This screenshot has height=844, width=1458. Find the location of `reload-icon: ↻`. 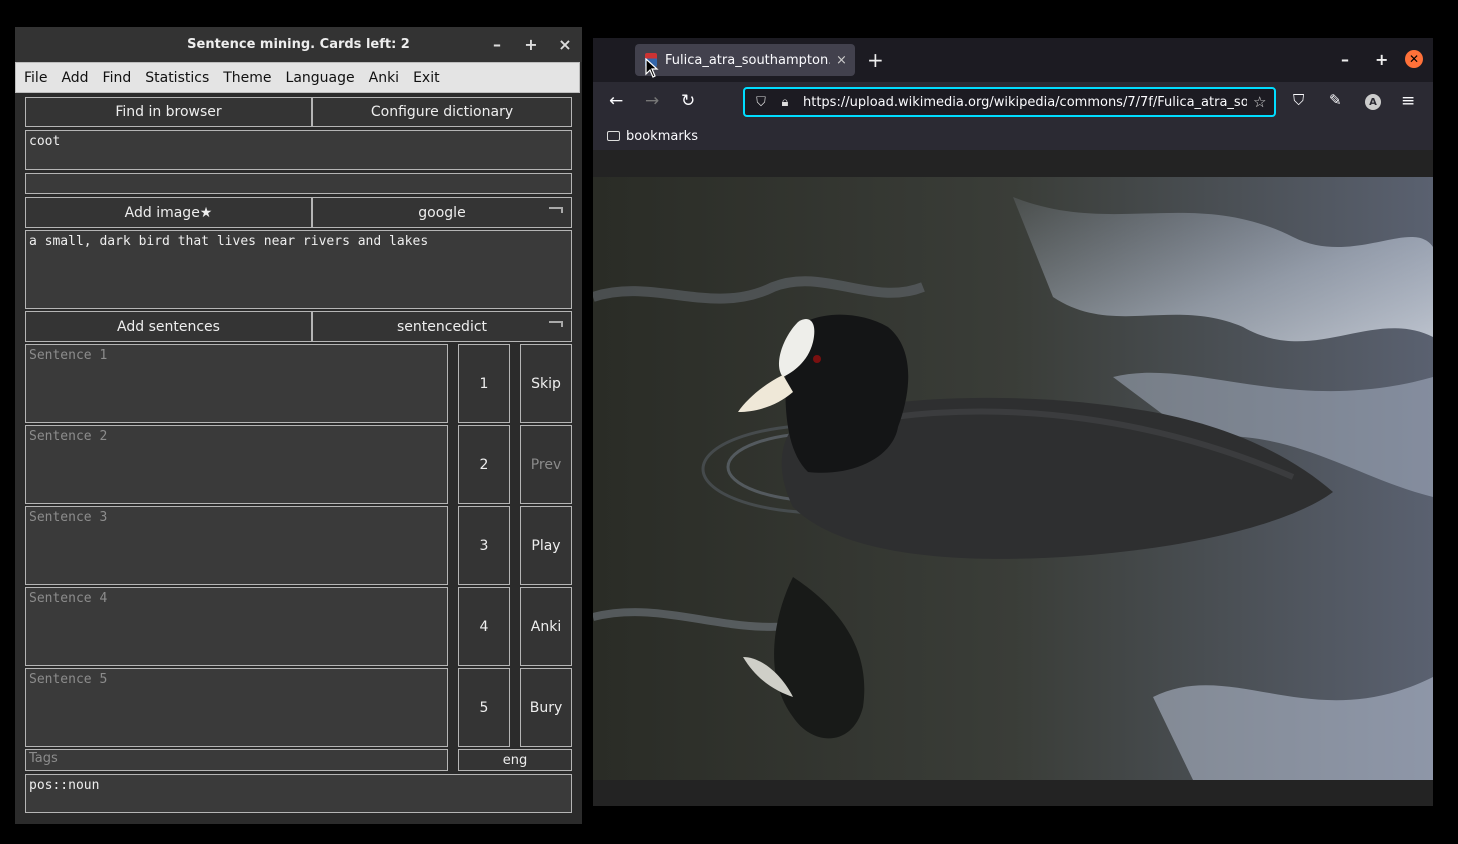

reload-icon: ↻ is located at coordinates (688, 101).